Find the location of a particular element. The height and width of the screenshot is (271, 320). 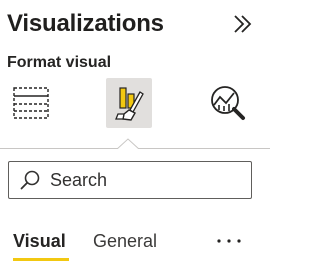

format-visual-button is located at coordinates (129, 103).